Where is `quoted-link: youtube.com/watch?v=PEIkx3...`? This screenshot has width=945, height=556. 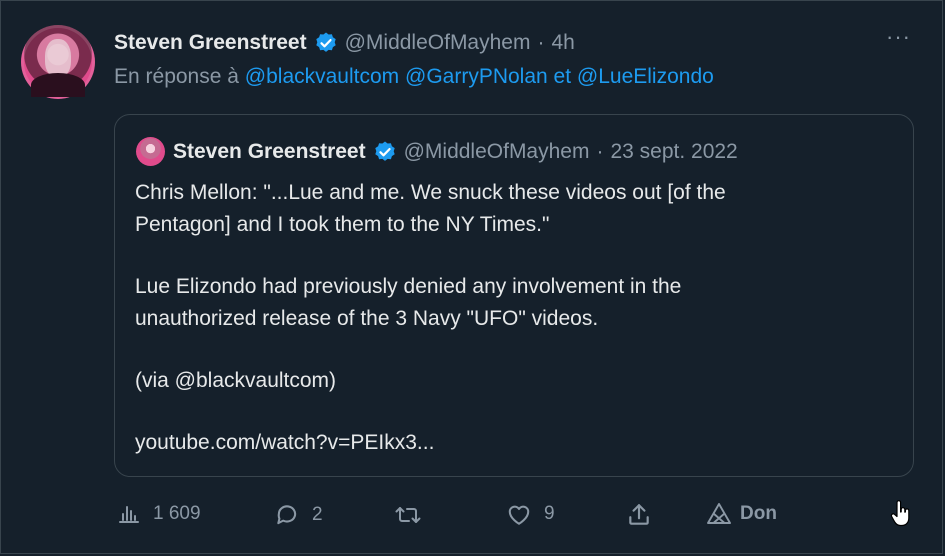
quoted-link: youtube.com/watch?v=PEIkx3... is located at coordinates (285, 442).